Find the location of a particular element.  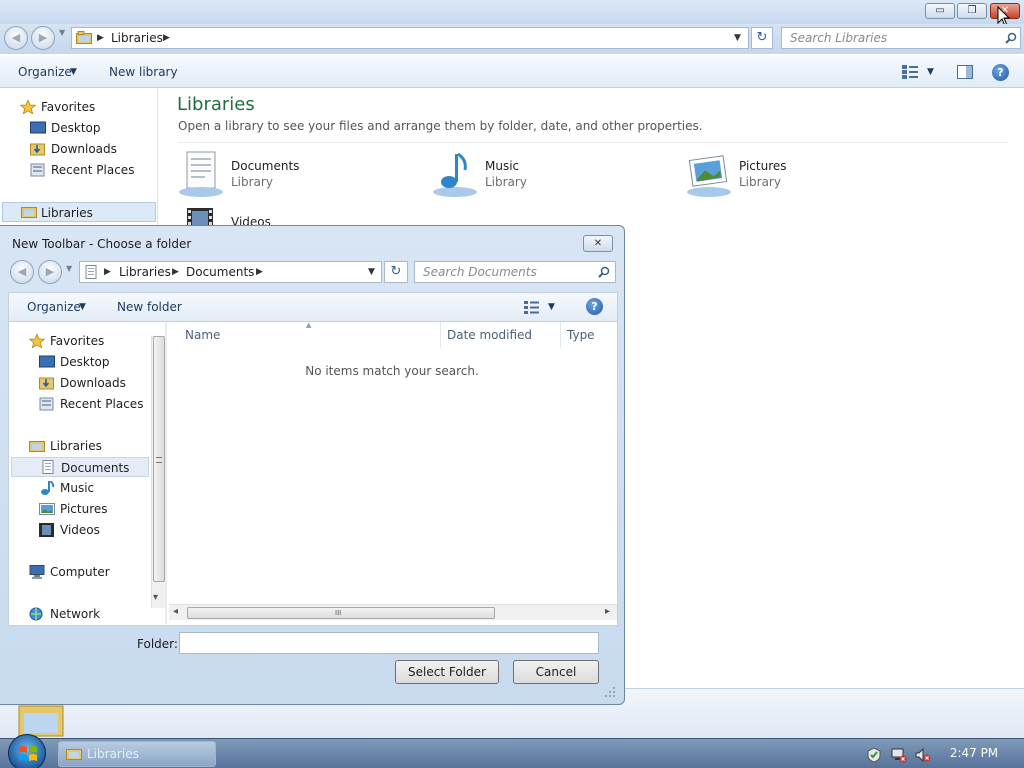

dialog-recent-pages-icon: ▼ is located at coordinates (69, 268).